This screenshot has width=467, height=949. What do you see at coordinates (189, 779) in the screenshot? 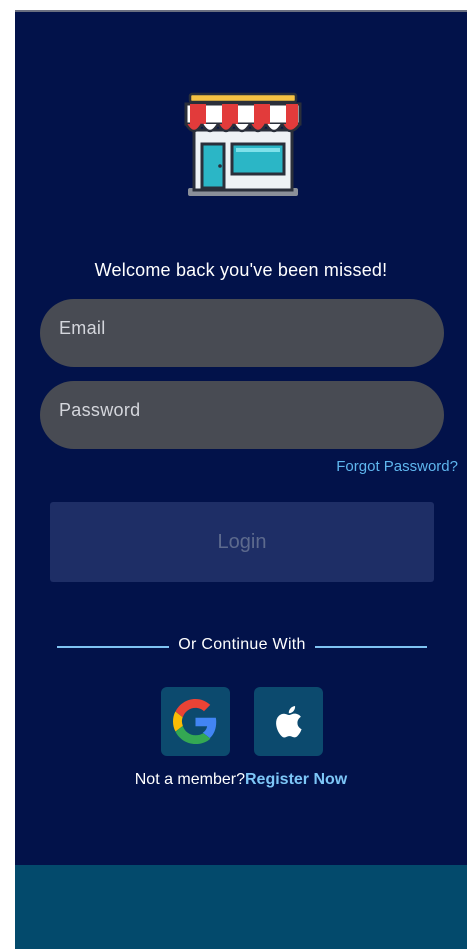
I see `not-member-text: Not a member?` at bounding box center [189, 779].